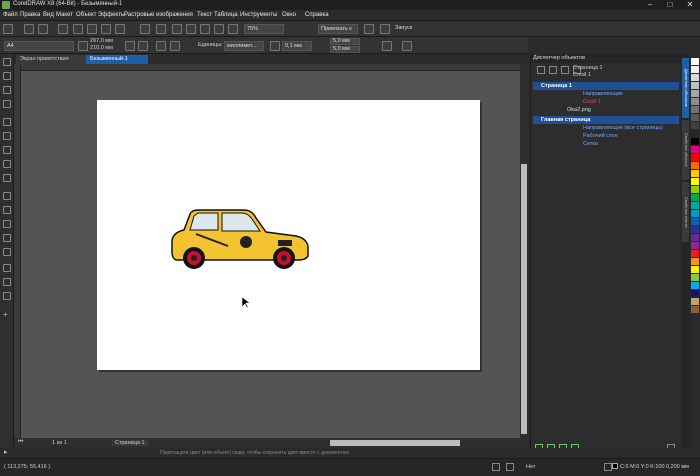  I want to click on duplicate-y-field: 5,0 мм, so click(345, 49).